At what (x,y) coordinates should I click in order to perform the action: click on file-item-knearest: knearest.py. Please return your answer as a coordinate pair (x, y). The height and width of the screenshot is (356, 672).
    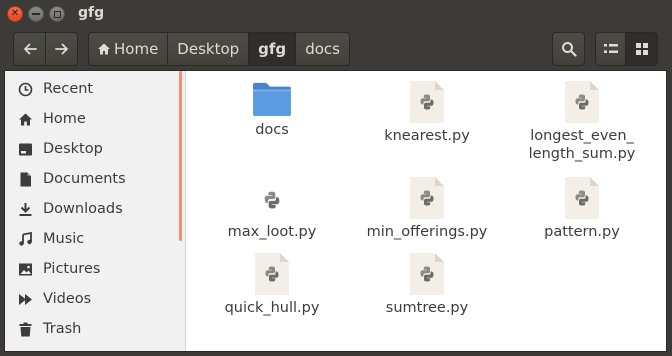
    Looking at the image, I should click on (427, 113).